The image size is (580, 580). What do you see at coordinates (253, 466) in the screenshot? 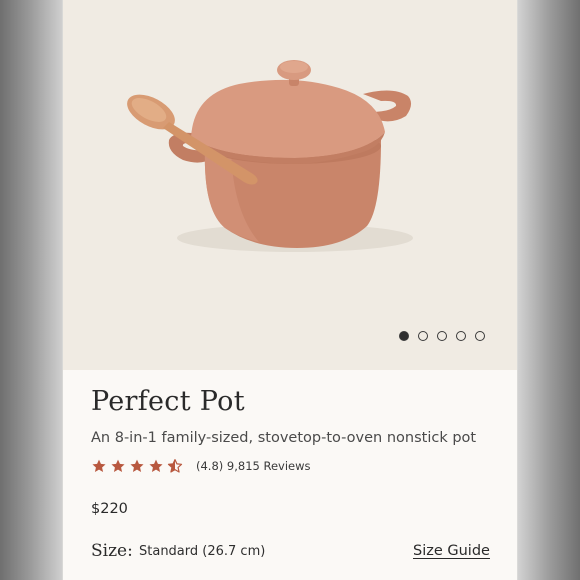
I see `rating-text: (4.8) 9,815 Reviews` at bounding box center [253, 466].